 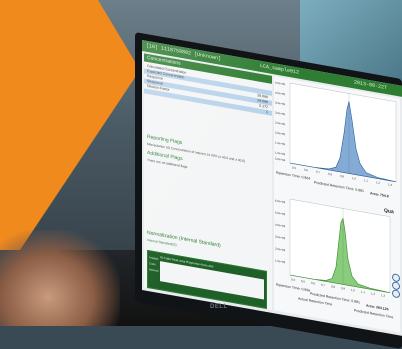 What do you see at coordinates (267, 112) in the screenshot?
I see `conc-row-value: 1` at bounding box center [267, 112].